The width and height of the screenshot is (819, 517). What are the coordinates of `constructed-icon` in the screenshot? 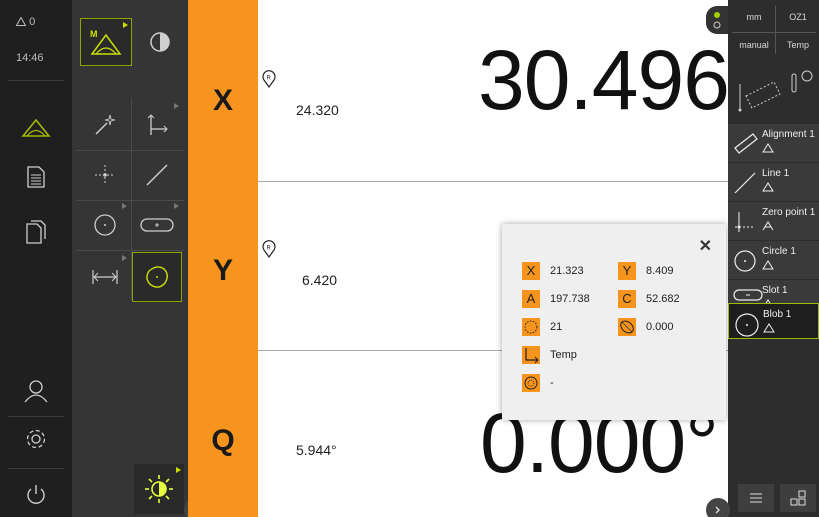 It's located at (768, 226).